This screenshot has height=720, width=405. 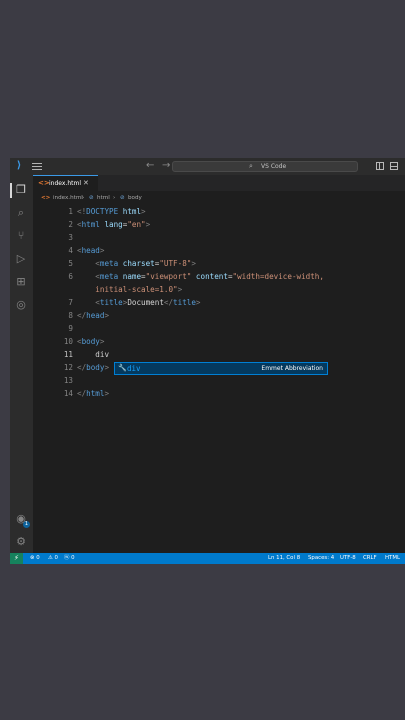 What do you see at coordinates (68, 198) in the screenshot?
I see `breadcrumb-file: index.html` at bounding box center [68, 198].